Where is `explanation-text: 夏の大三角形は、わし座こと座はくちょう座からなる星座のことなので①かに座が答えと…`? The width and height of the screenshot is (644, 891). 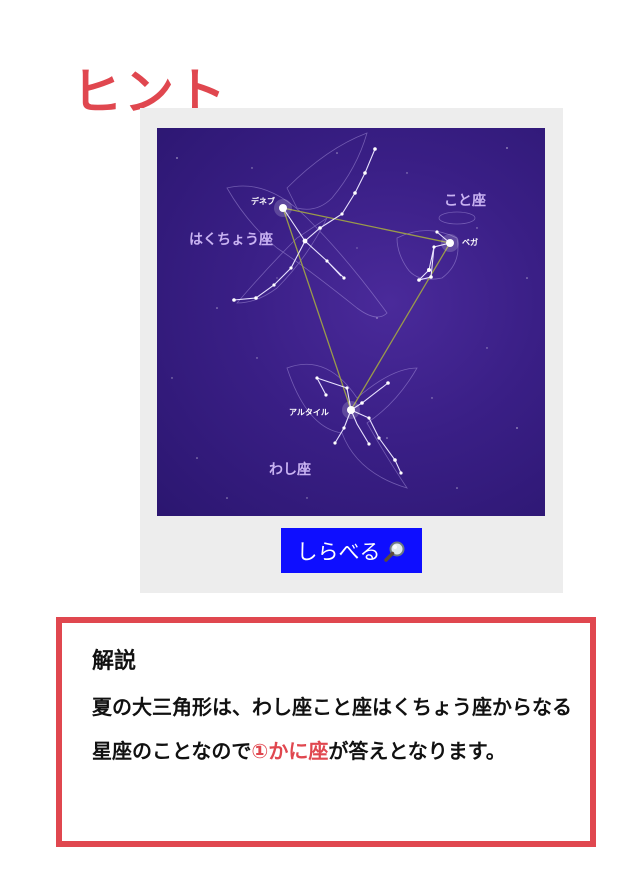
explanation-text: 夏の大三角形は、わし座こと座はくちょう座からなる星座のことなので①かに座が答えと… is located at coordinates (334, 729).